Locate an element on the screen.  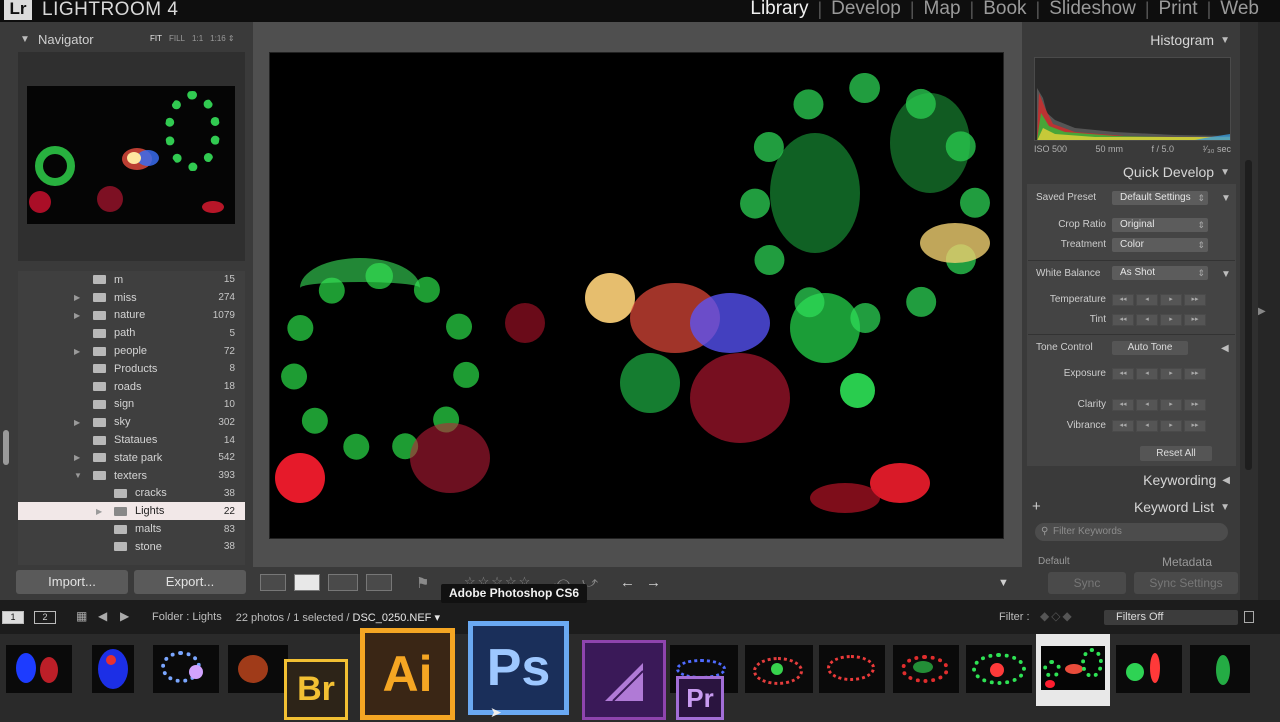
flag-filter-icons: ◆◇◆ is located at coordinates (1057, 616).